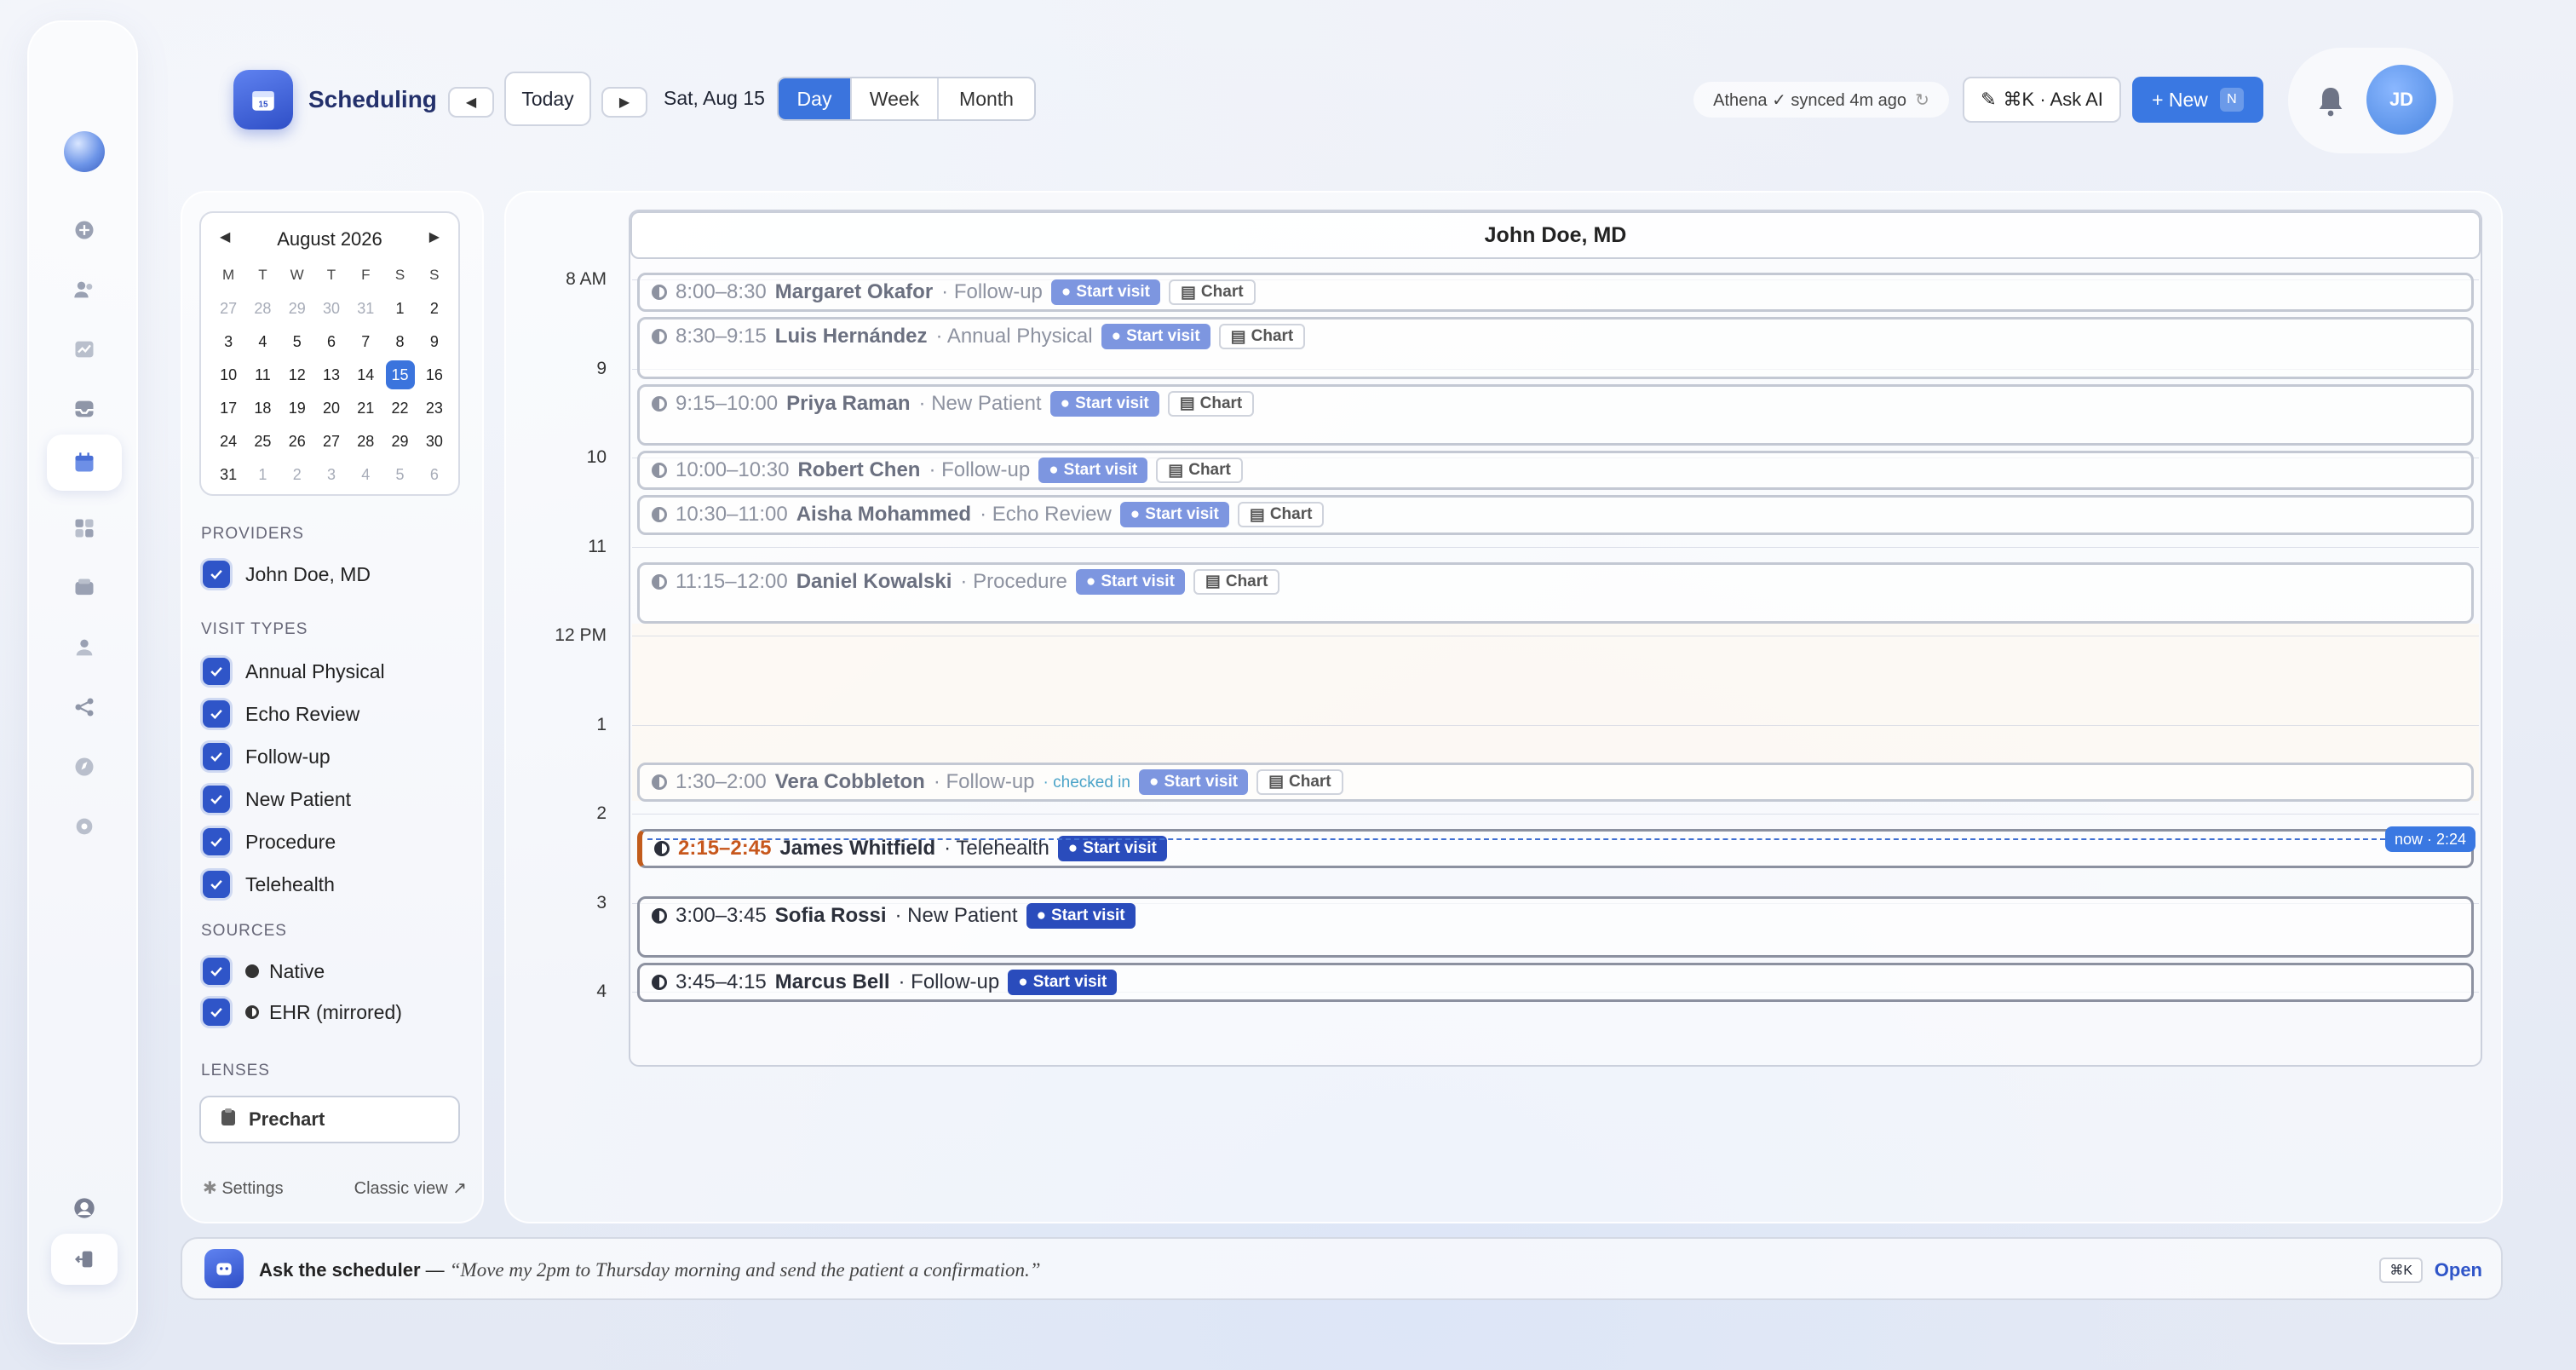 The height and width of the screenshot is (1370, 2576). Describe the element at coordinates (264, 972) in the screenshot. I see `source-native-checkbox: Native` at that location.